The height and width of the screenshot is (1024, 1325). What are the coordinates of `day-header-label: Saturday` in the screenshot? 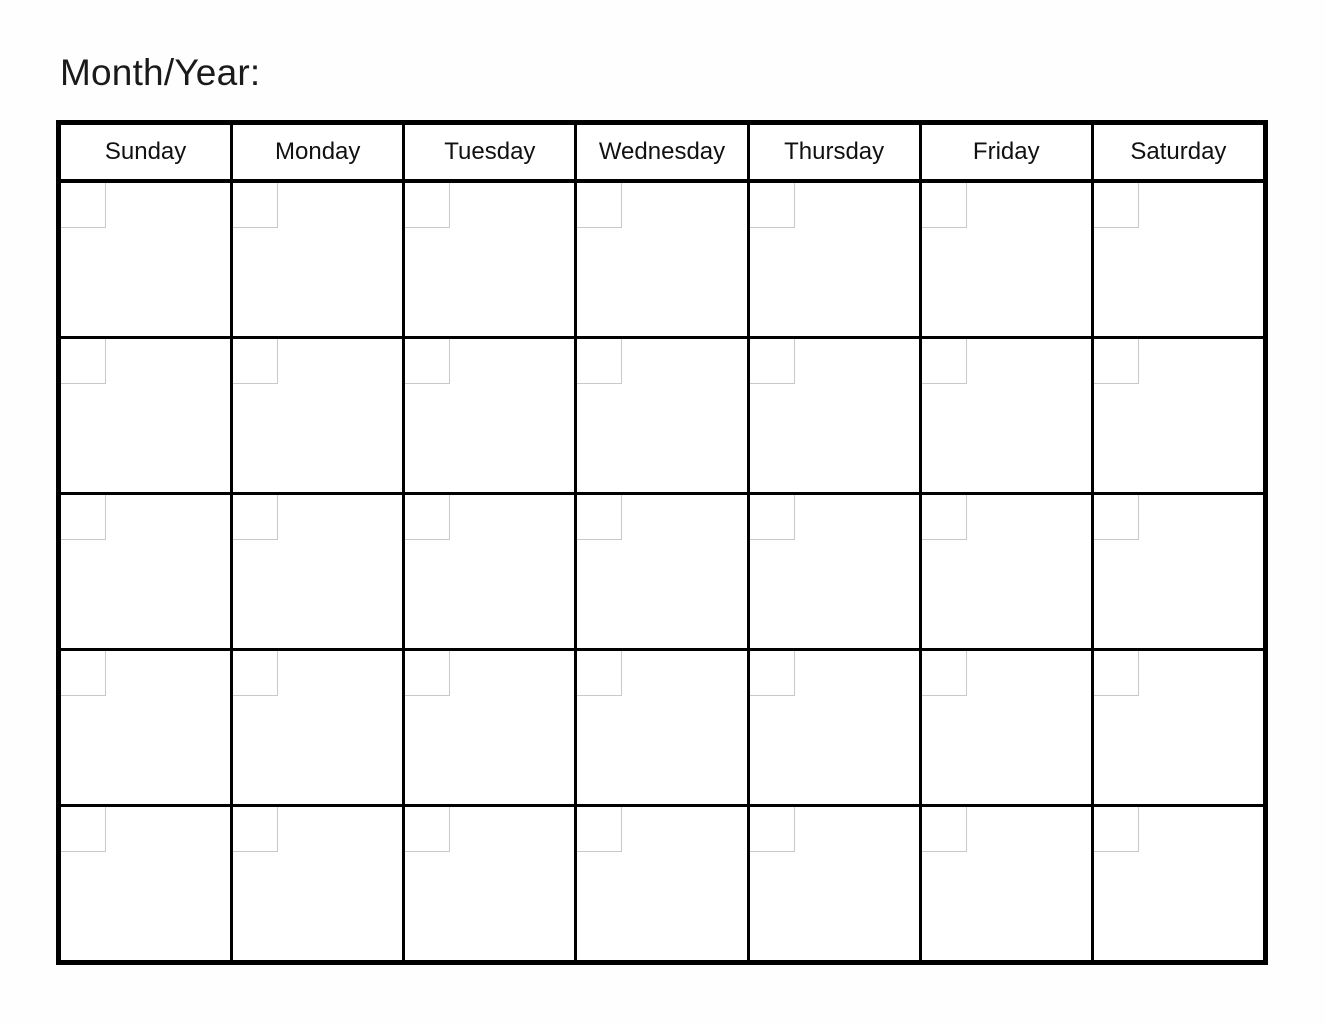 It's located at (1178, 151).